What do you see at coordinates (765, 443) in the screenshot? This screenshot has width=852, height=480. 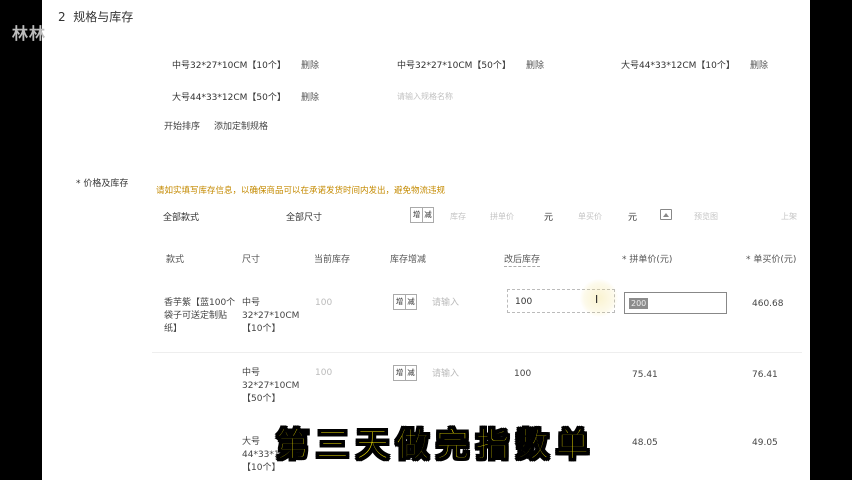 I see `row-single-price: 49.05` at bounding box center [765, 443].